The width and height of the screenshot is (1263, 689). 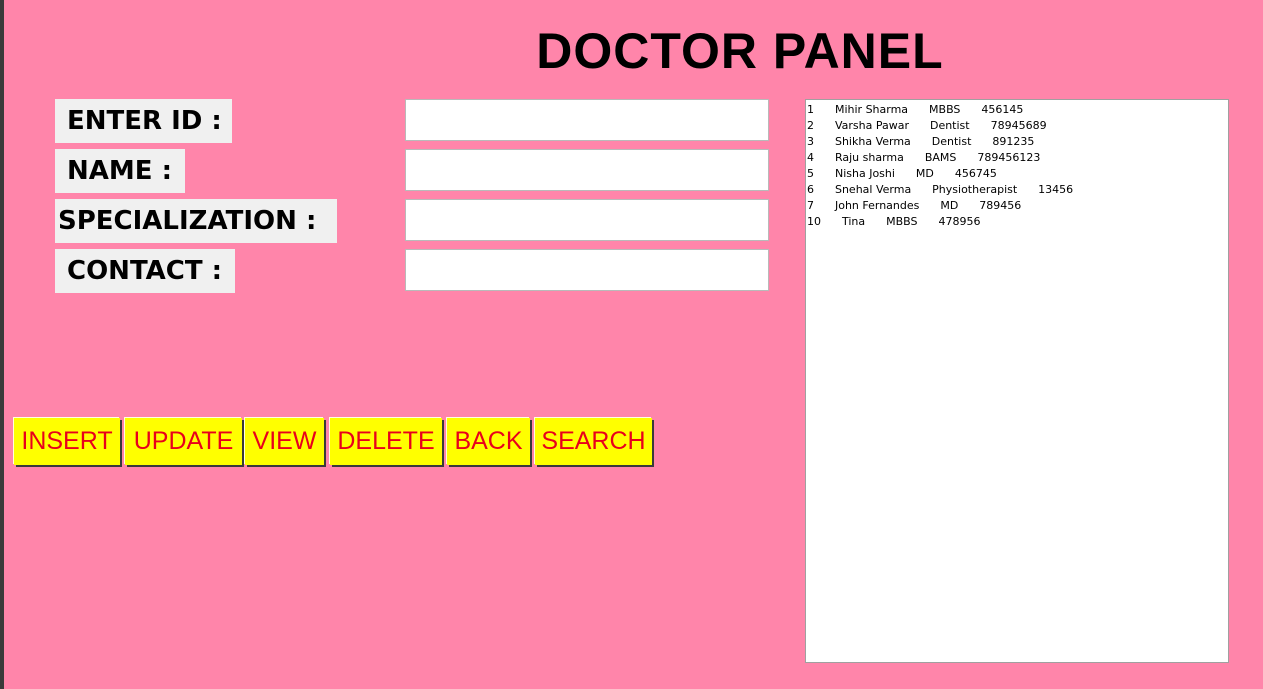 What do you see at coordinates (2, 344) in the screenshot?
I see `window-edge` at bounding box center [2, 344].